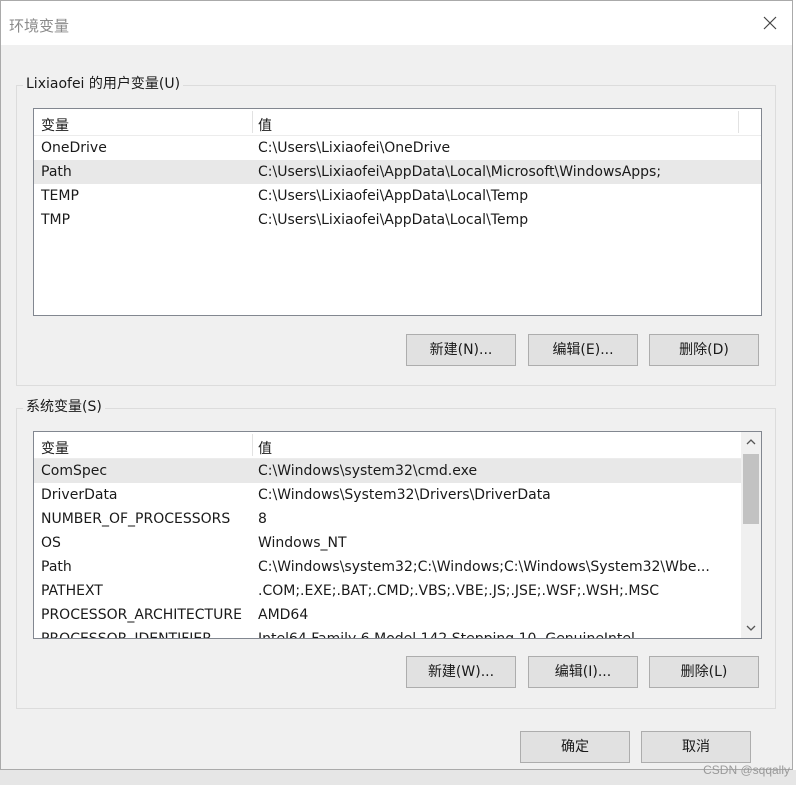 Image resolution: width=796 pixels, height=785 pixels. I want to click on variable-name: PATHEXT, so click(72, 591).